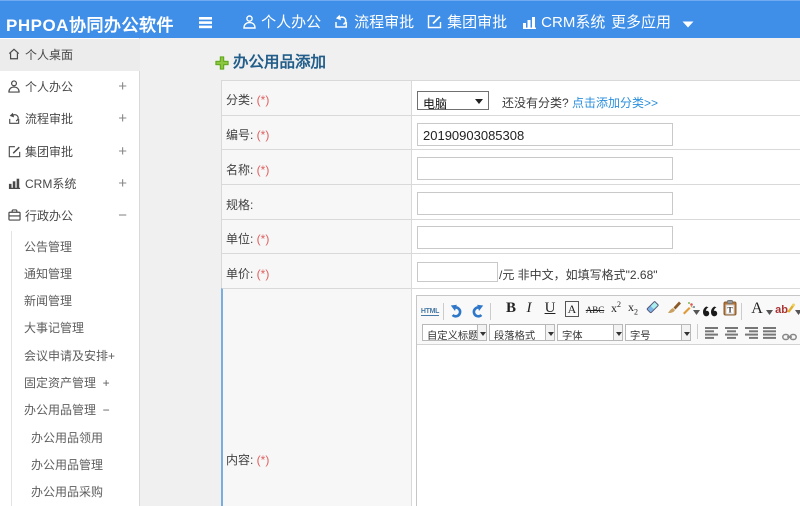 This screenshot has height=506, width=800. What do you see at coordinates (730, 310) in the screenshot?
I see `svg-text: T` at bounding box center [730, 310].